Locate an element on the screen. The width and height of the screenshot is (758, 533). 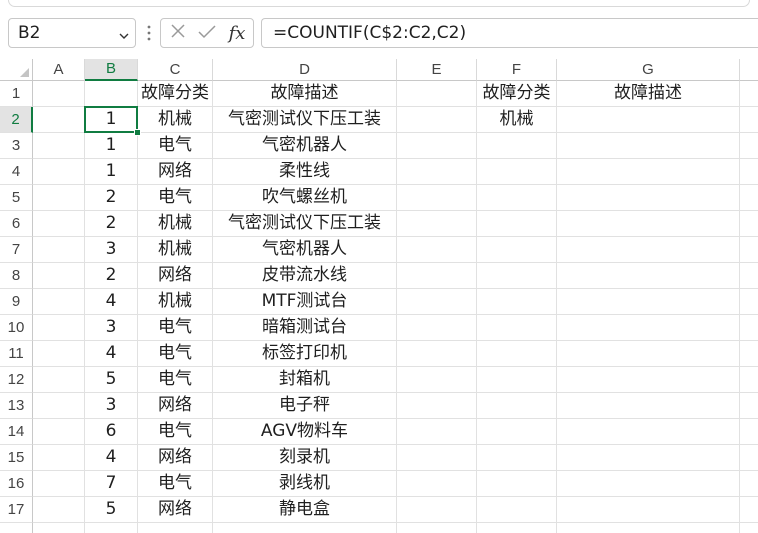
cell-b4: 1 is located at coordinates (111, 172).